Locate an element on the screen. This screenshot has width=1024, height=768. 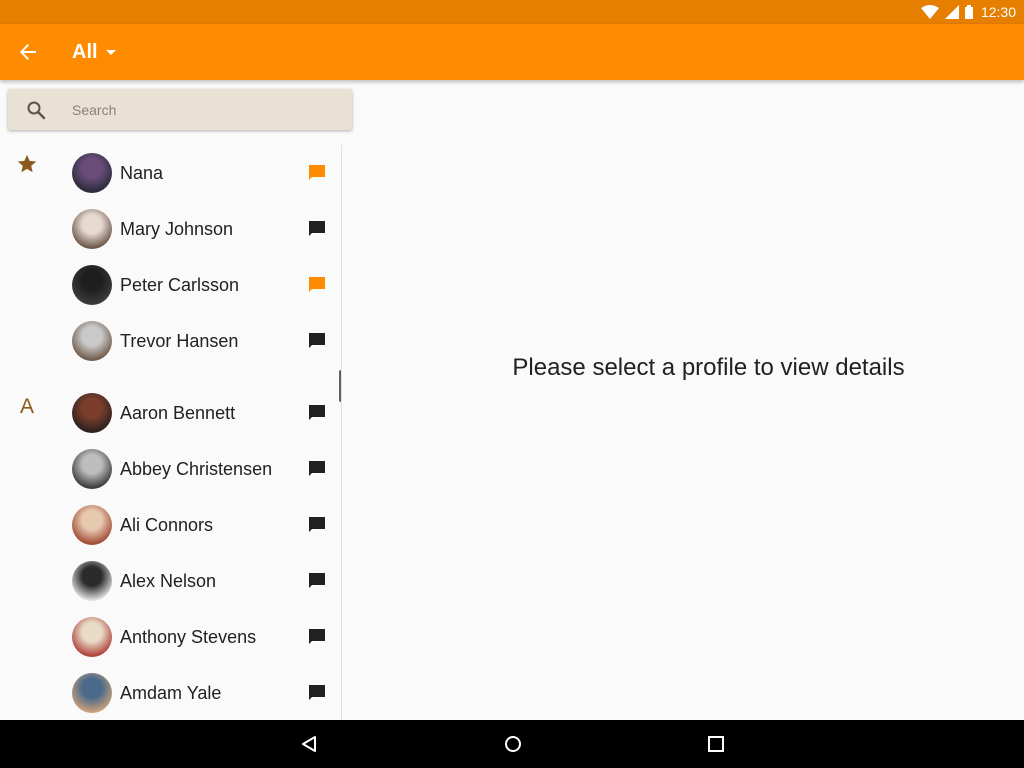
contact-row: Peter Carlsson is located at coordinates (170, 285).